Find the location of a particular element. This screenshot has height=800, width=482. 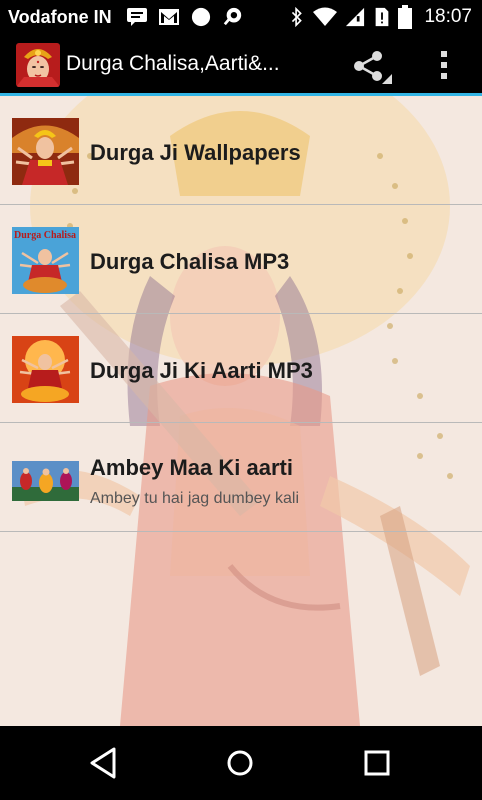

home-icon is located at coordinates (240, 763).